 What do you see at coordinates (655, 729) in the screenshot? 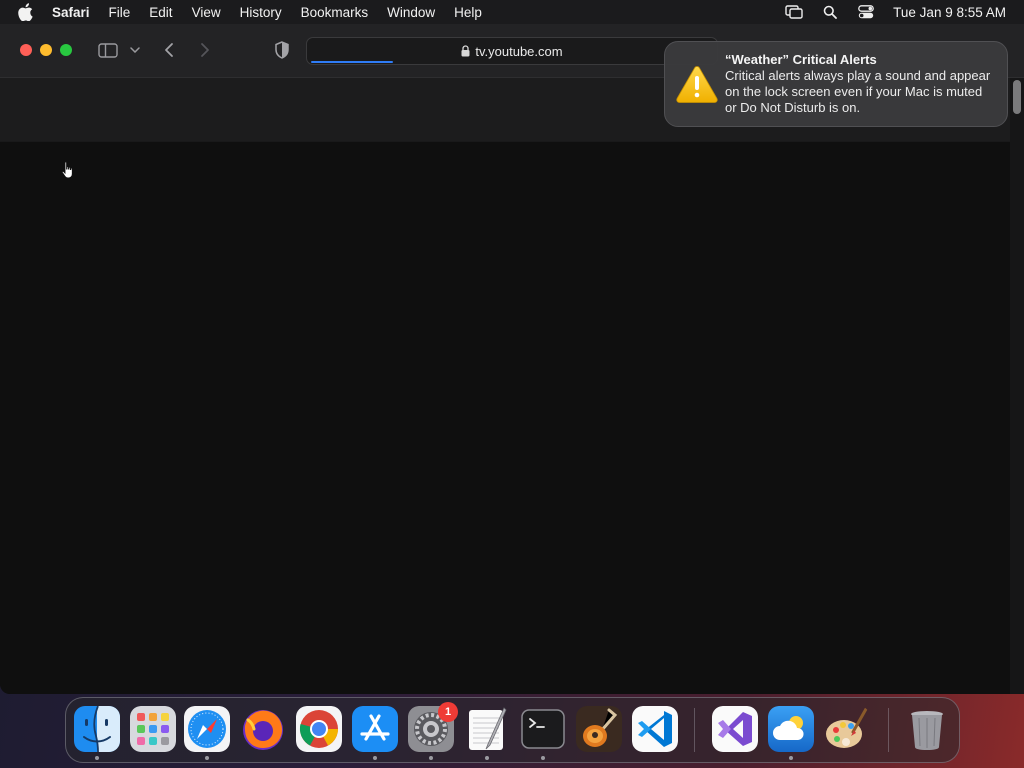
I see `dock-vscode-icon` at bounding box center [655, 729].